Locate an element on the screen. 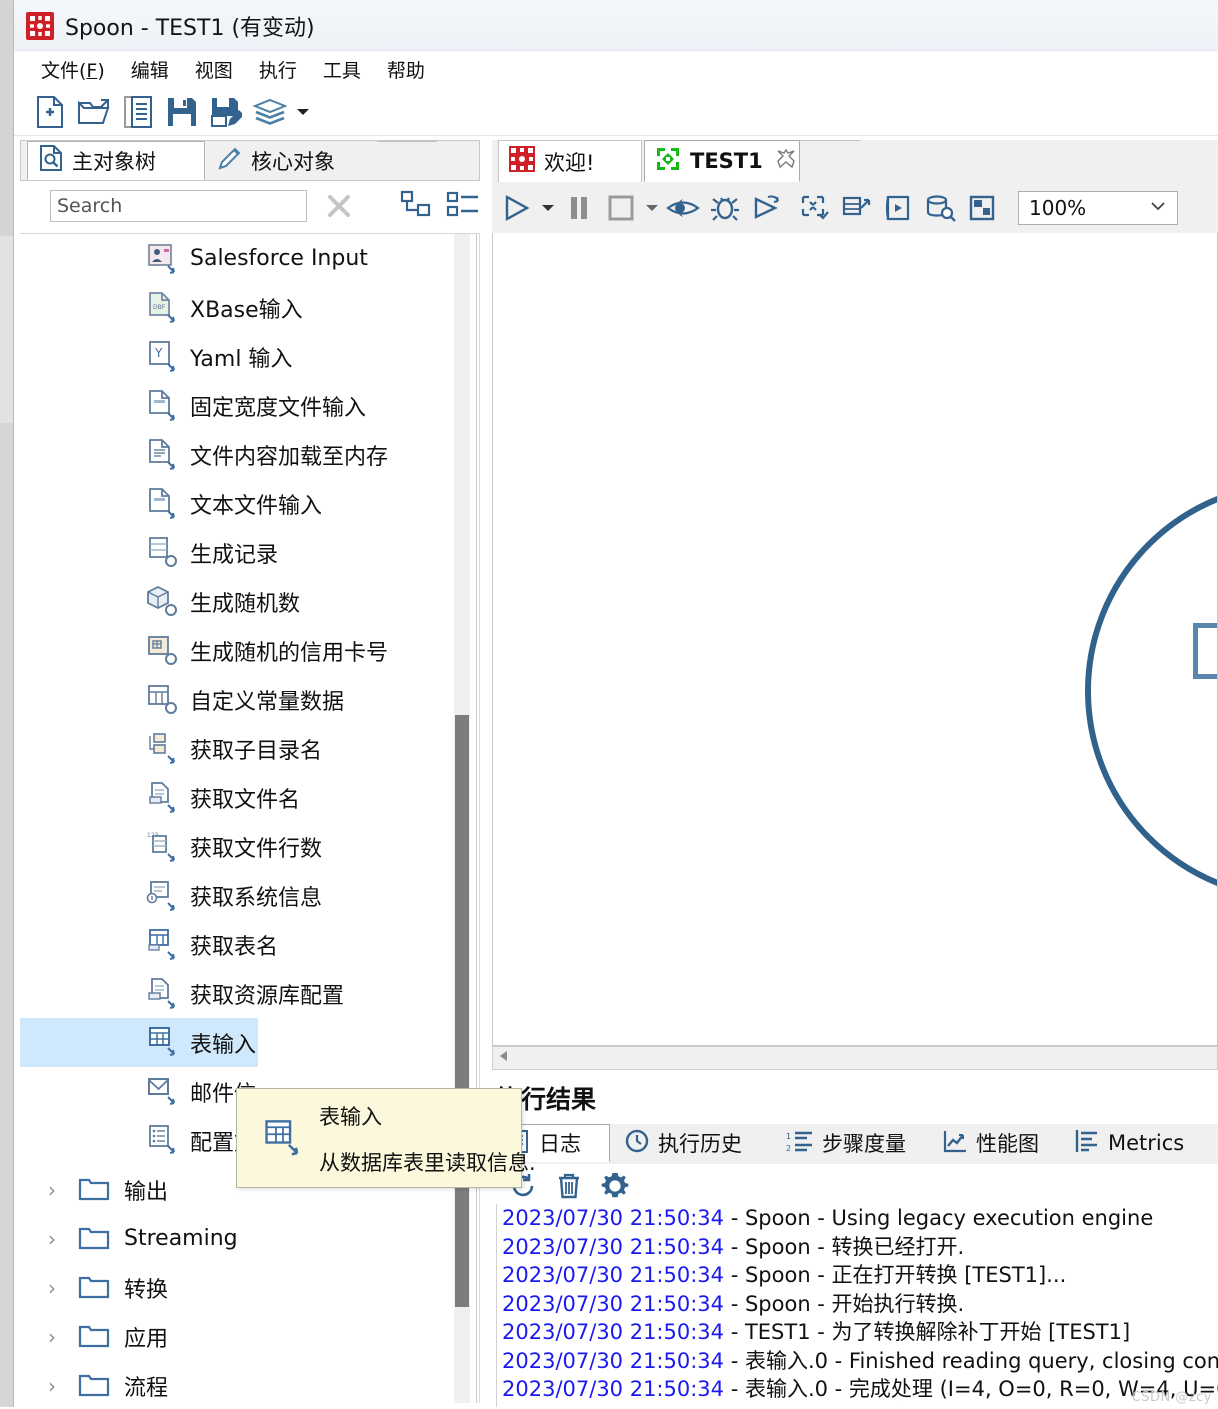 The width and height of the screenshot is (1218, 1409). expand-list-icon is located at coordinates (463, 206).